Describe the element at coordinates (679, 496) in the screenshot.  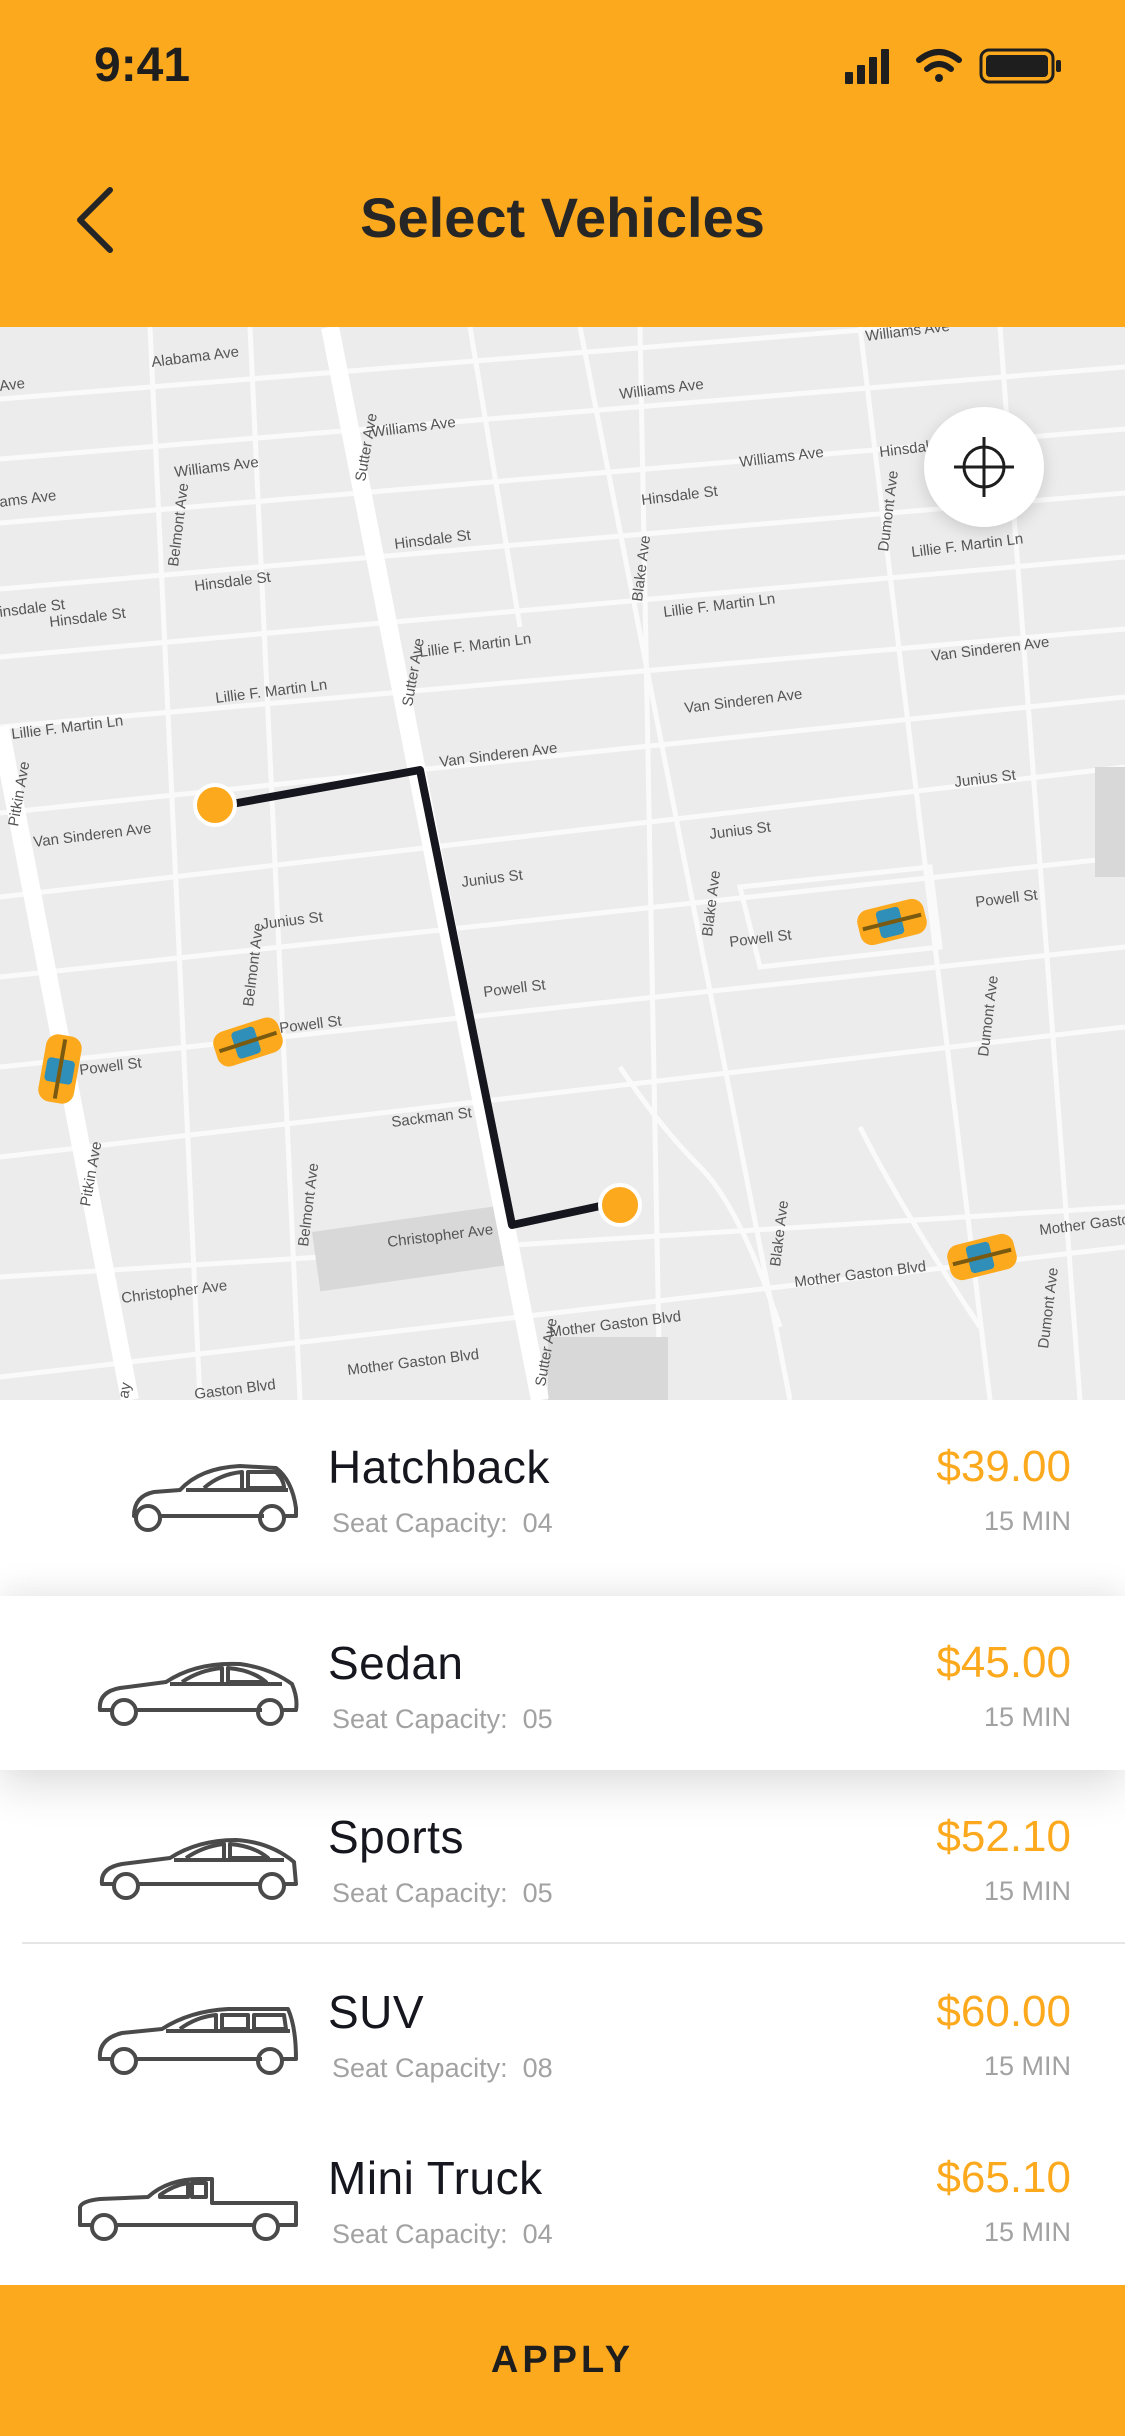
I see `street-label: Hinsdale St` at that location.